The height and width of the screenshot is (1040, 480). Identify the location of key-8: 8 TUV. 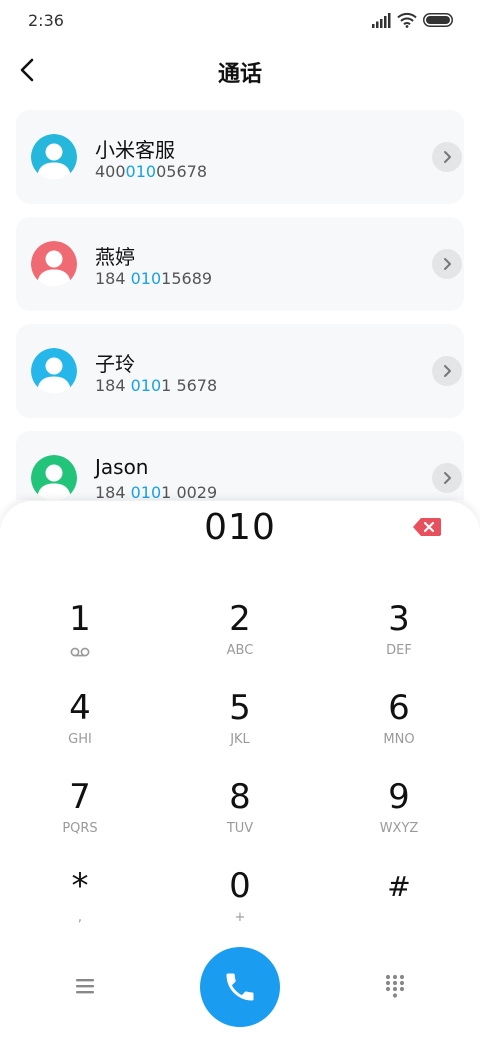
(240, 813).